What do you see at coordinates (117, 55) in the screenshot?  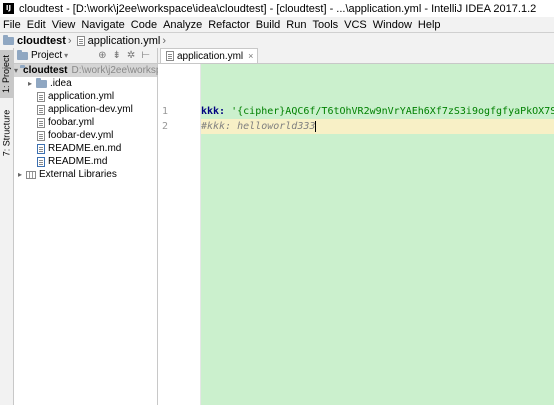 I see `collapse-icon: ⇟` at bounding box center [117, 55].